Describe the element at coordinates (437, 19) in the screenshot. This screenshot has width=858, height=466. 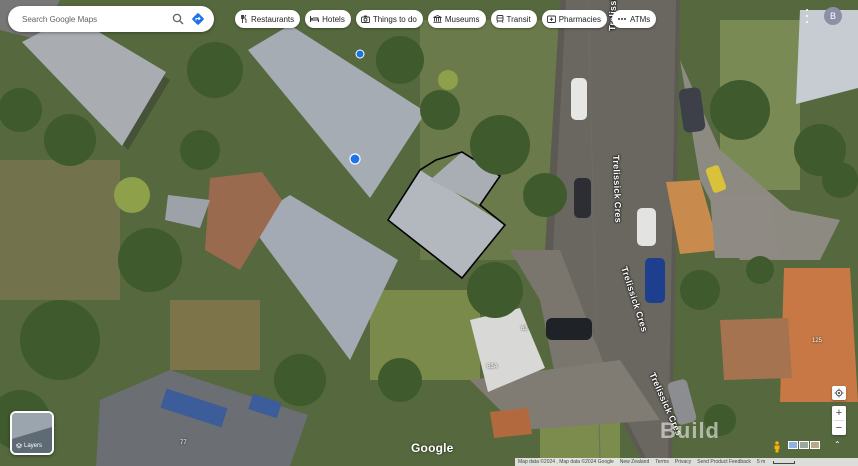
I see `museum-icon` at that location.